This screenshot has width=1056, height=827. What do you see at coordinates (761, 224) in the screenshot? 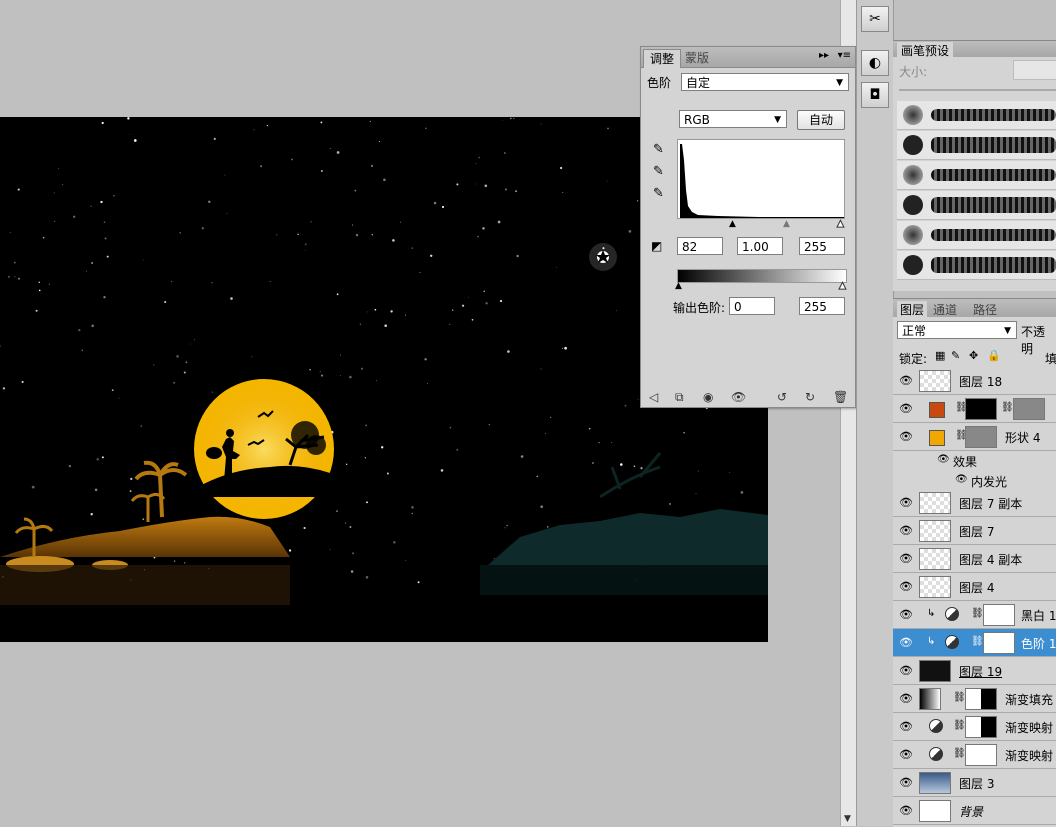
I see `input-levels-slider: ▲ ▲ ▲` at bounding box center [761, 224].